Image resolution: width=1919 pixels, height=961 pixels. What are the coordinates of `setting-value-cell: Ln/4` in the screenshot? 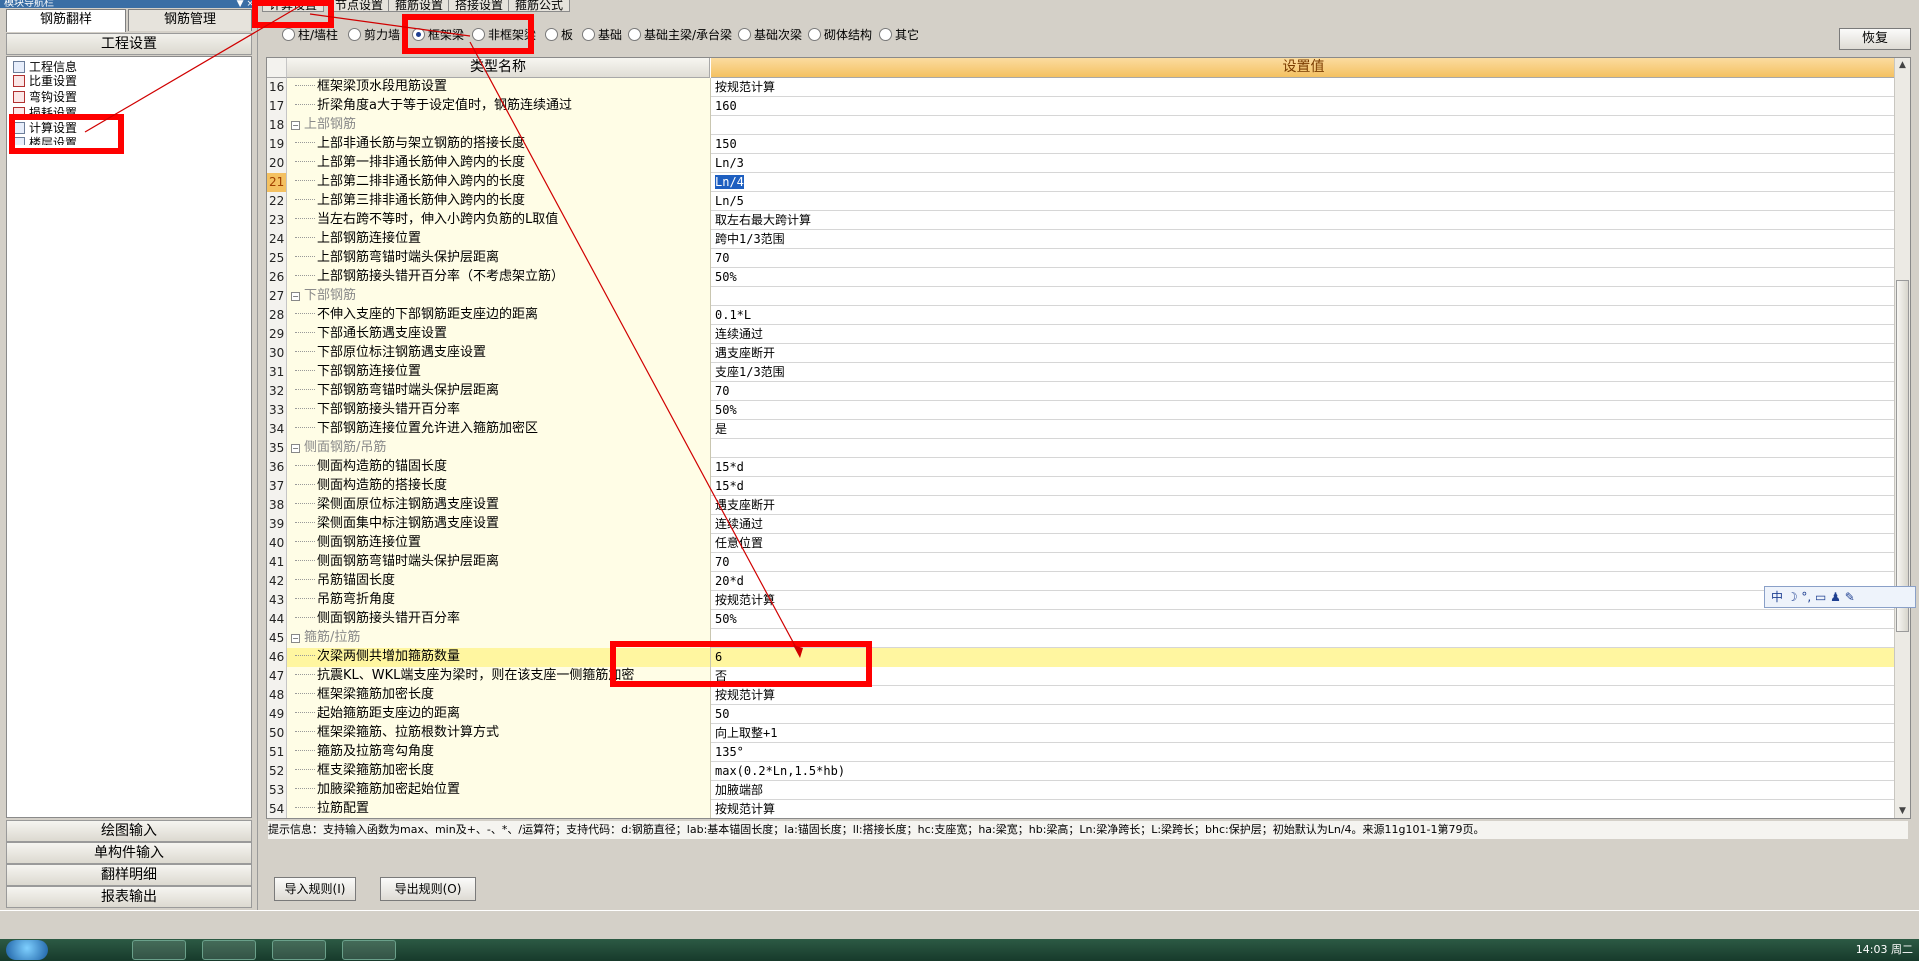 It's located at (1303, 182).